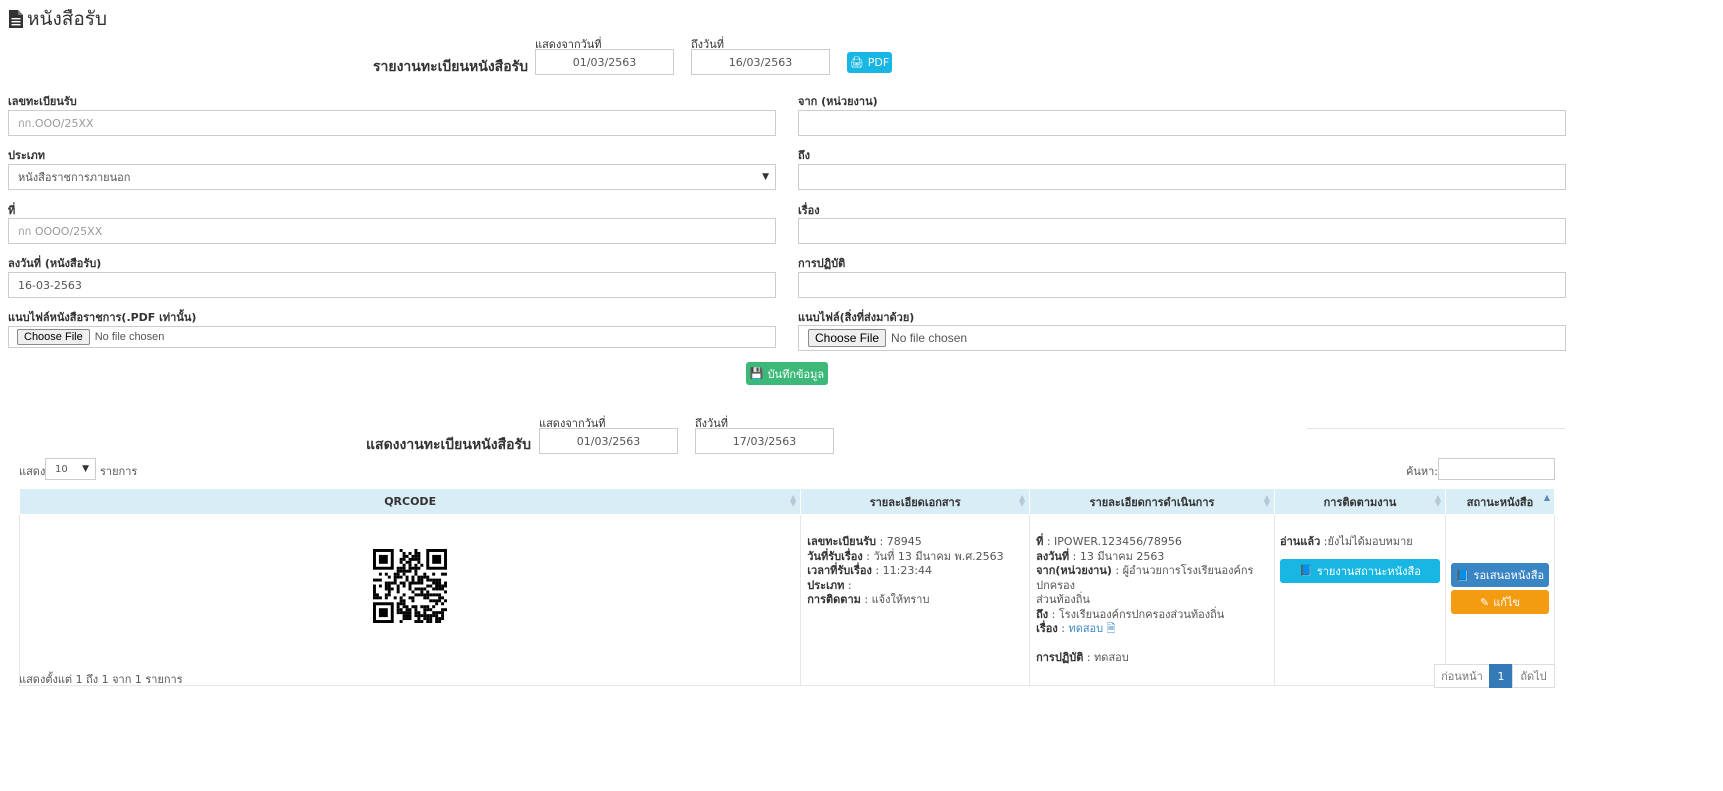 This screenshot has height=791, width=1723. Describe the element at coordinates (608, 441) in the screenshot. I see `listing-from-date-input: 01/03/2563` at that location.